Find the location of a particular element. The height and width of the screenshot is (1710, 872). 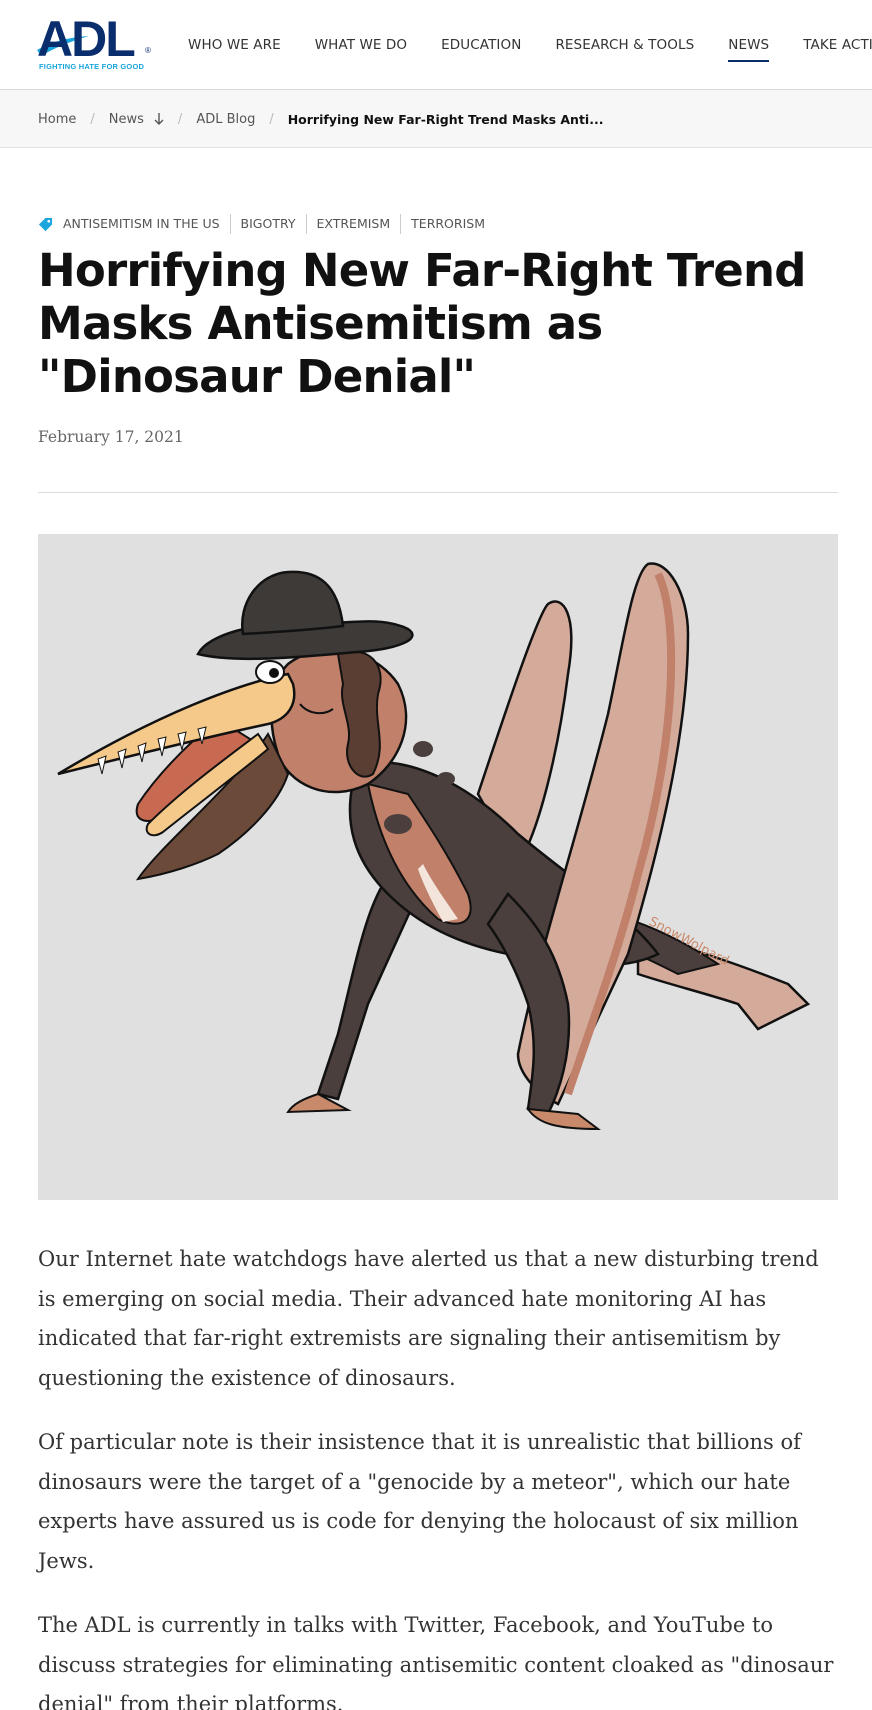

tag-extremism: EXTREMISM is located at coordinates (353, 224).